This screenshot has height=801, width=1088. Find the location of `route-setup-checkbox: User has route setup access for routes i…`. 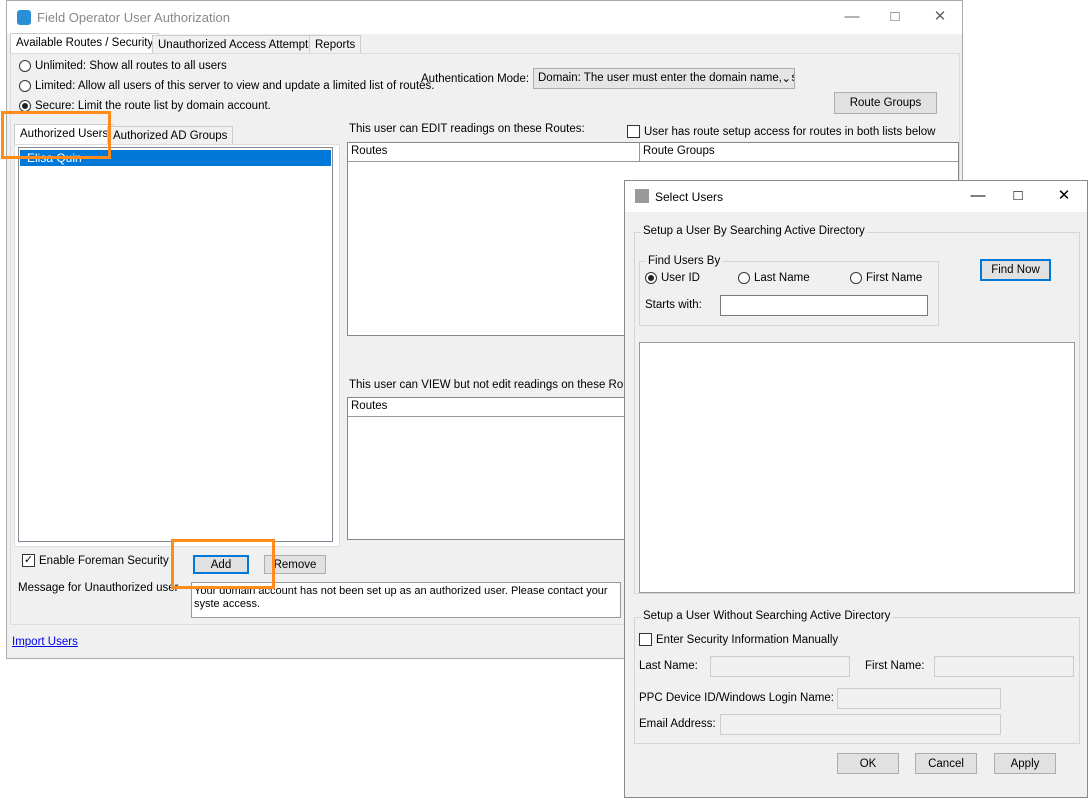

route-setup-checkbox: User has route setup access for routes i… is located at coordinates (781, 131).